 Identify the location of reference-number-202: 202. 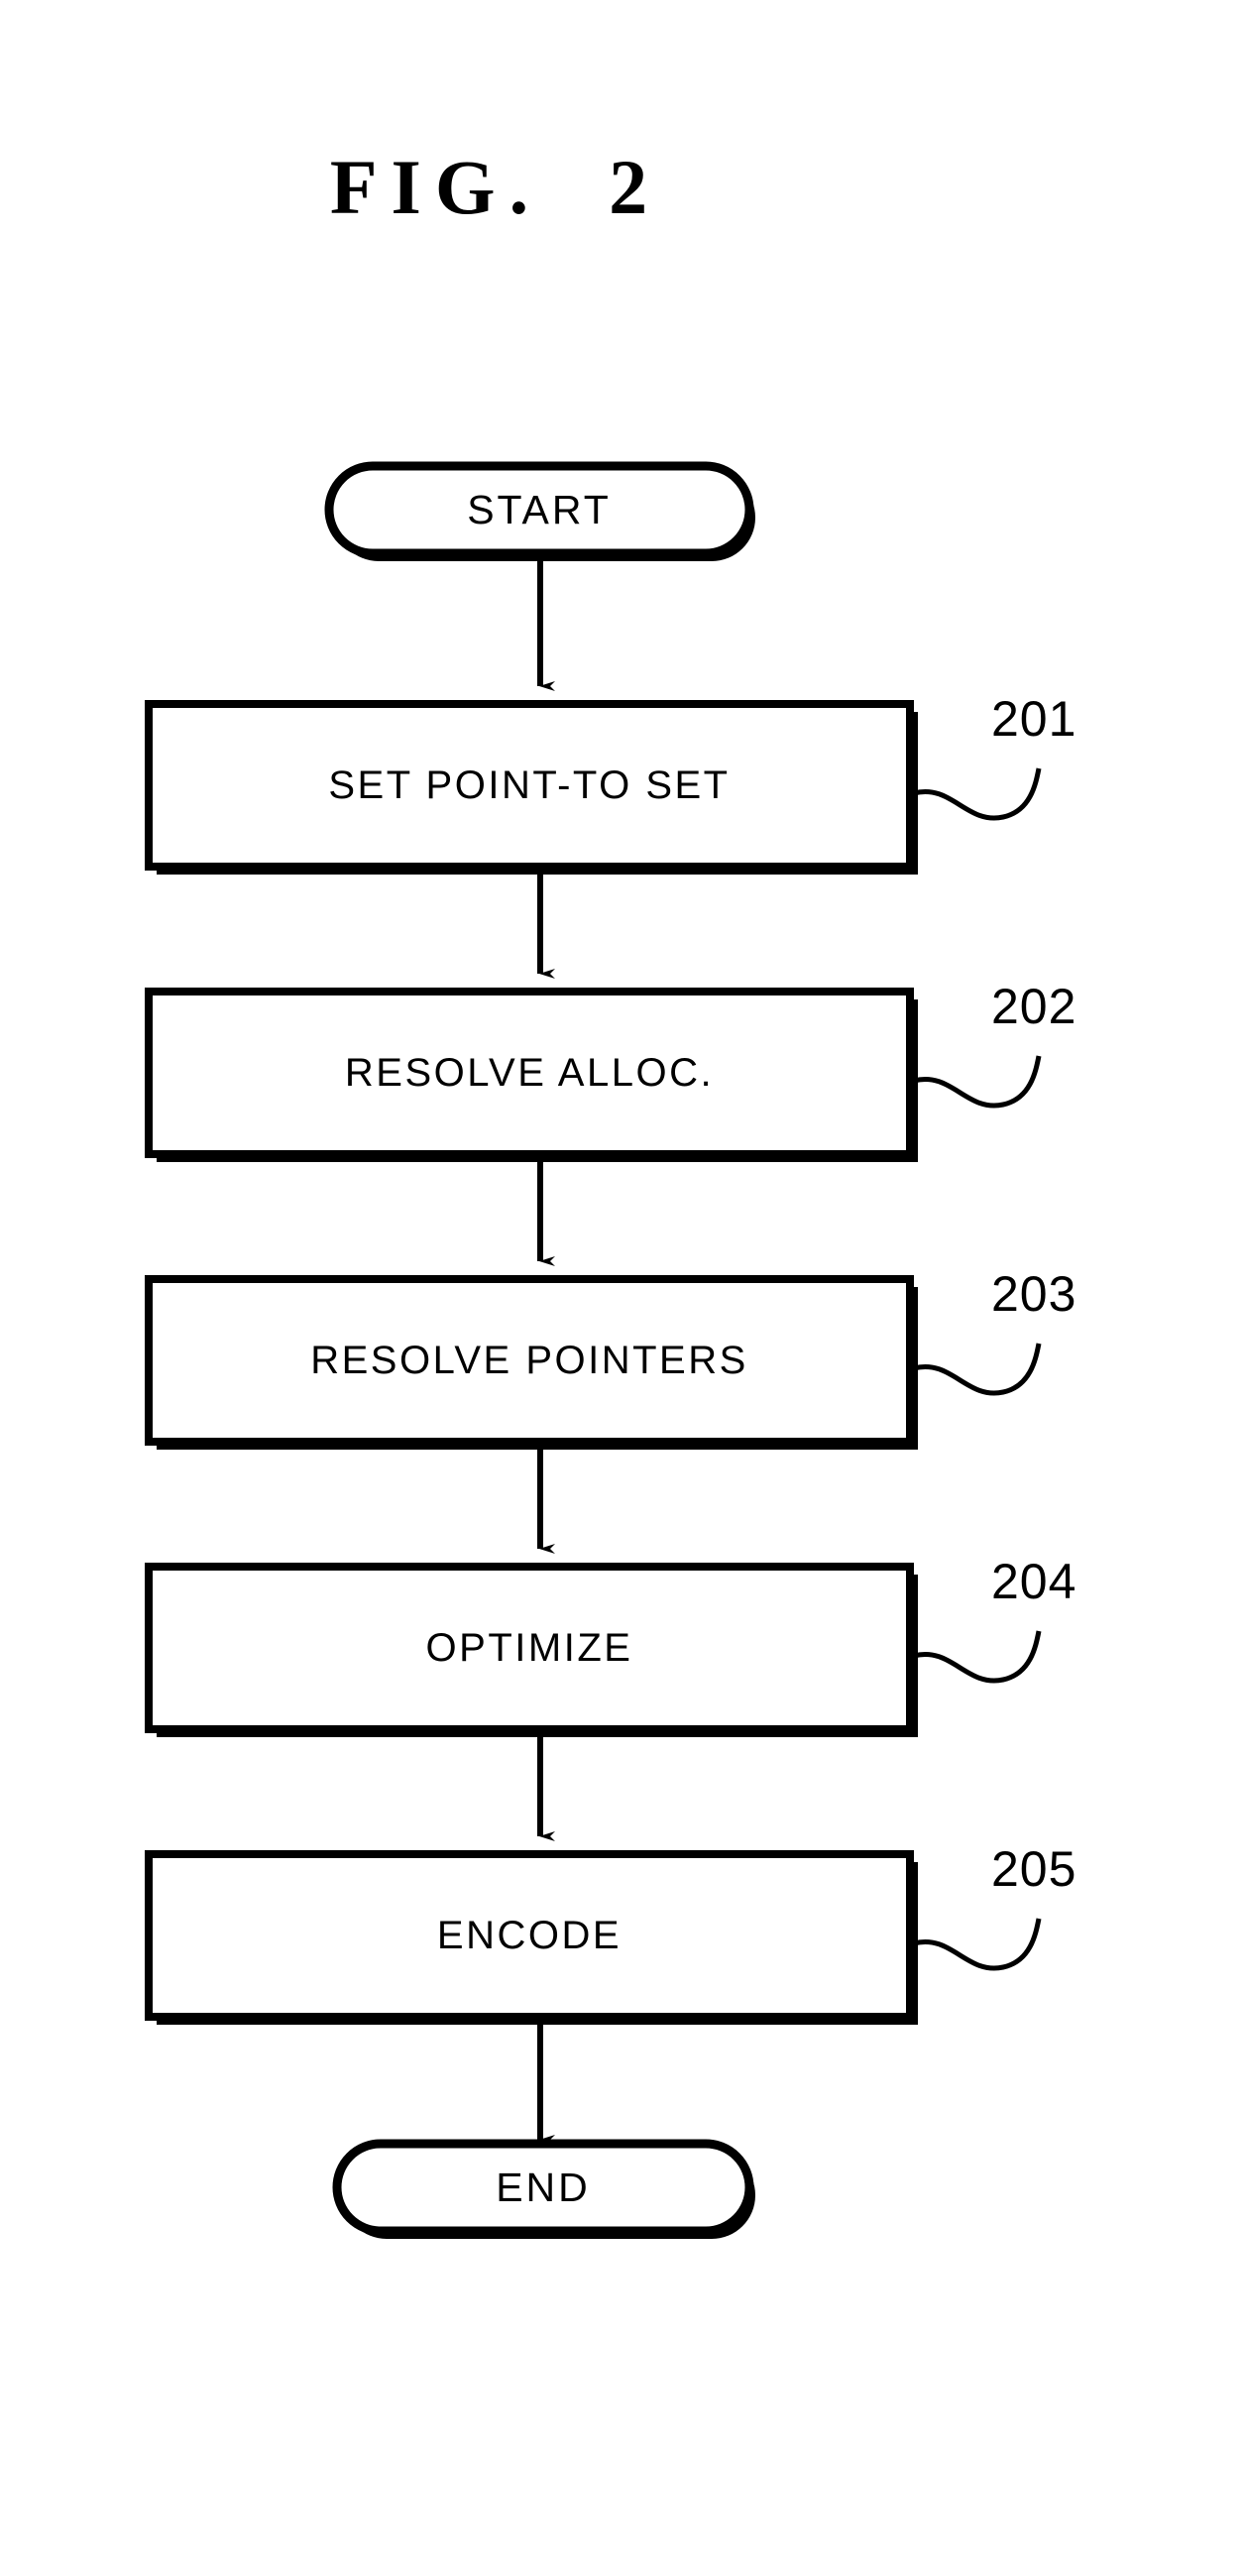
(1034, 1007).